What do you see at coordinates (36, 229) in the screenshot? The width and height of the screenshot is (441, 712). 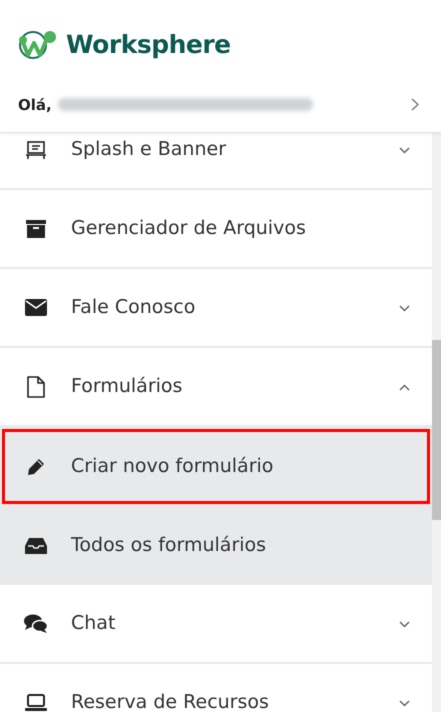 I see `archive-box-icon` at bounding box center [36, 229].